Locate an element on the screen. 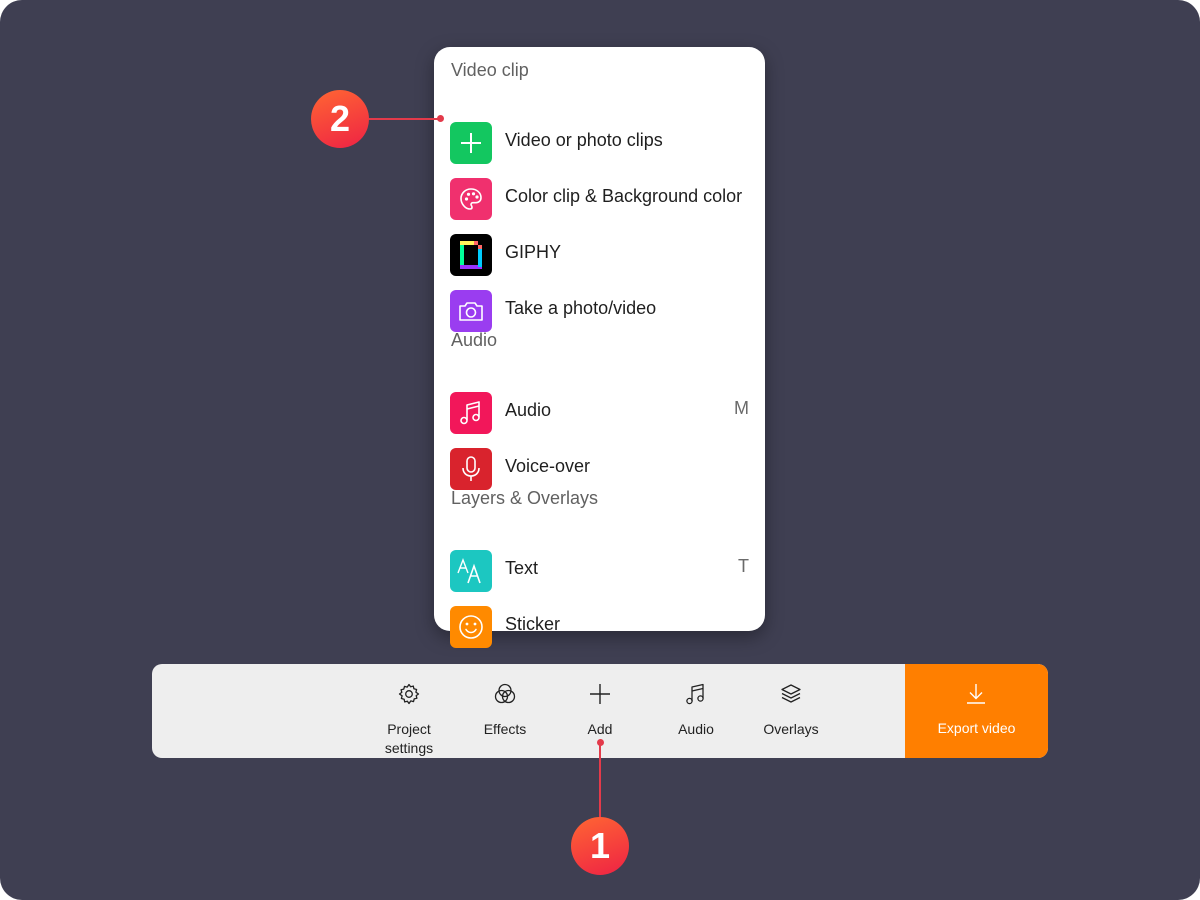 The width and height of the screenshot is (1200, 900). menu-item-video-or-photo-clips: Video or photo clips is located at coordinates (599, 143).